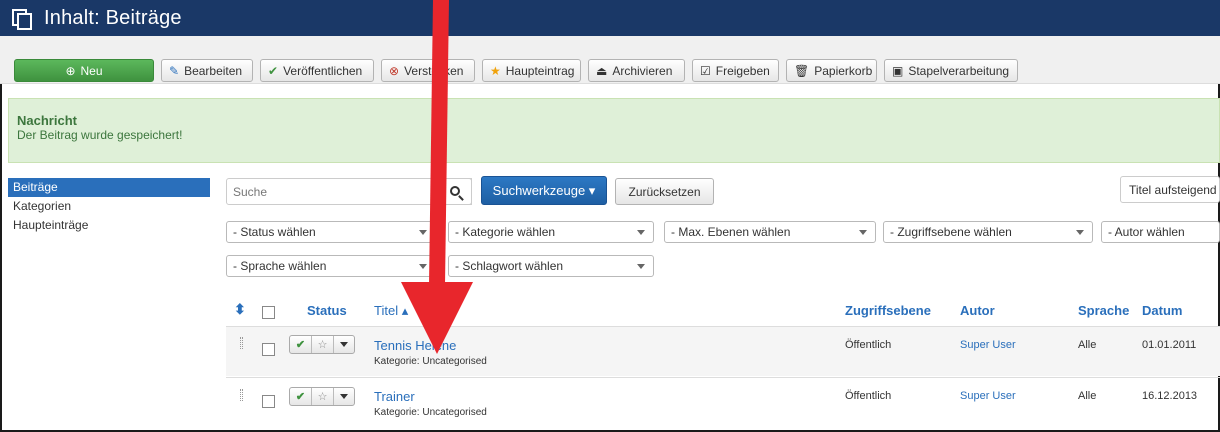 The width and height of the screenshot is (1220, 432). Describe the element at coordinates (495, 70) in the screenshot. I see `star-icon: ★` at that location.